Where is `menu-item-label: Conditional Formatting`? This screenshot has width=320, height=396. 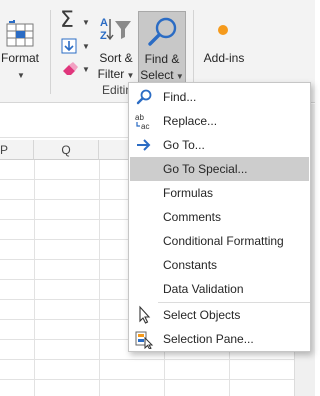 menu-item-label: Conditional Formatting is located at coordinates (223, 241).